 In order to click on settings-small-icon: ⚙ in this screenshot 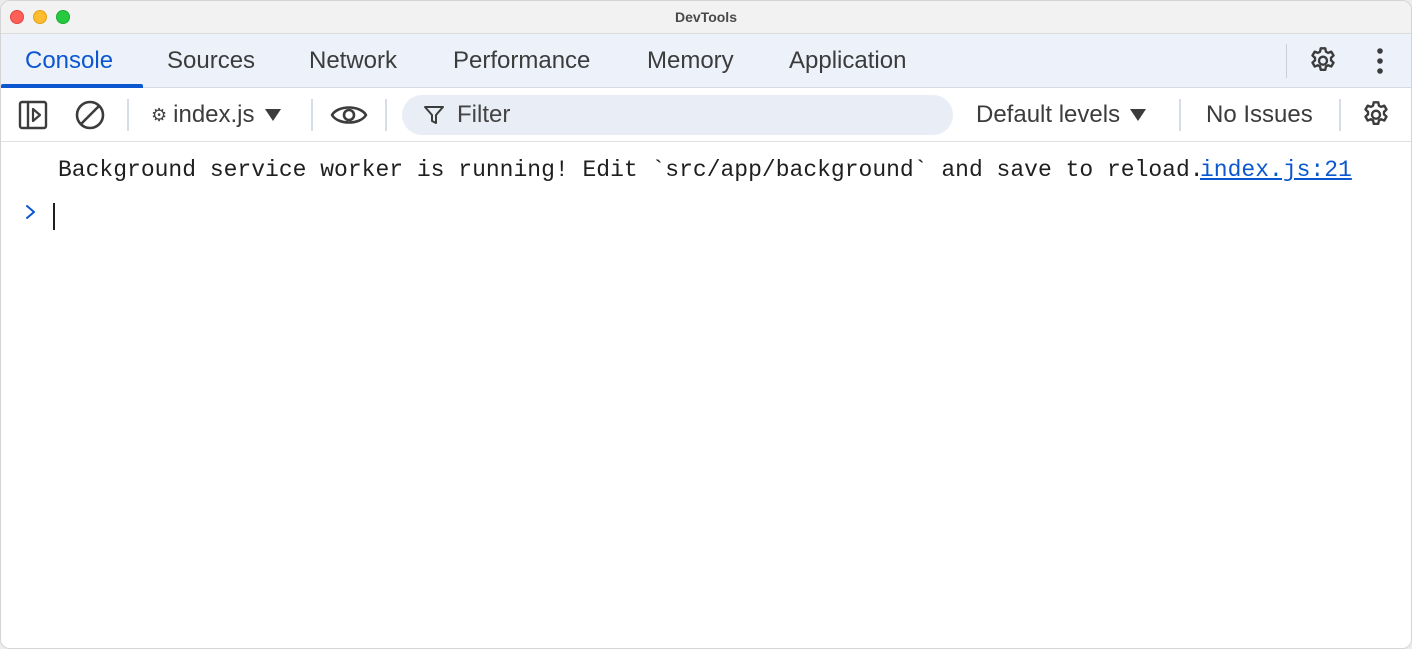, I will do `click(159, 114)`.